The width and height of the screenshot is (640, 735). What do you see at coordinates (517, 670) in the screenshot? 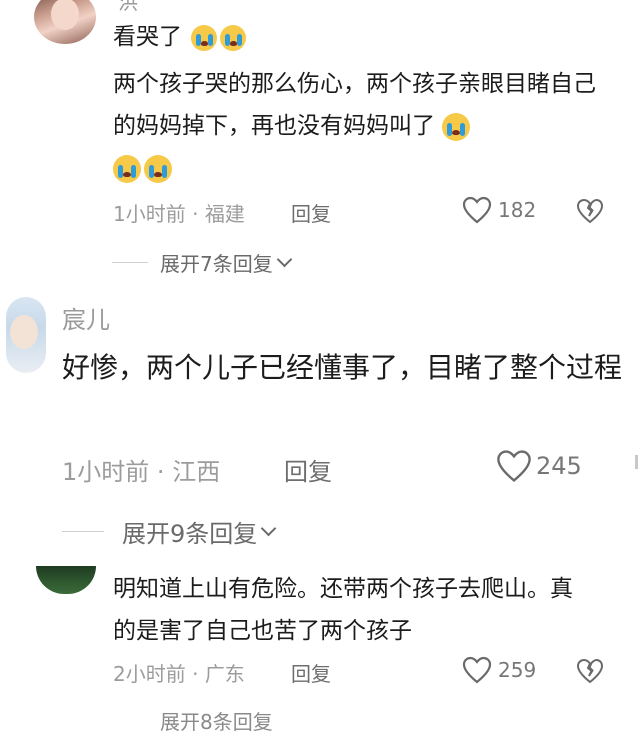
I see `like-count: 259` at bounding box center [517, 670].